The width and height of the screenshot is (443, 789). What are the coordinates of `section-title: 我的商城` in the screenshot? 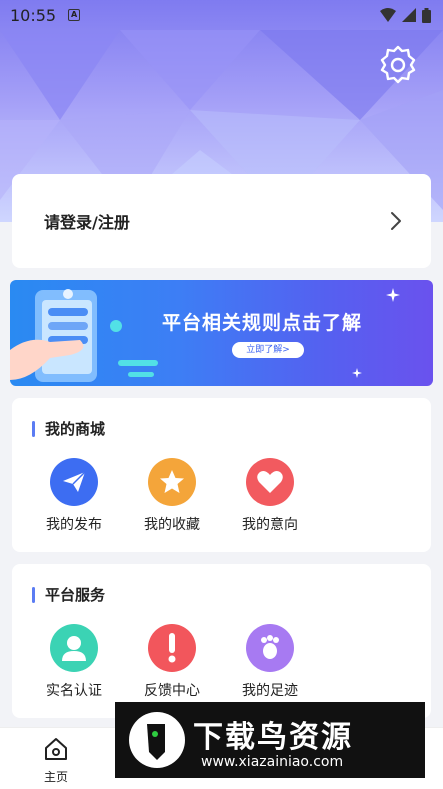 It's located at (75, 429).